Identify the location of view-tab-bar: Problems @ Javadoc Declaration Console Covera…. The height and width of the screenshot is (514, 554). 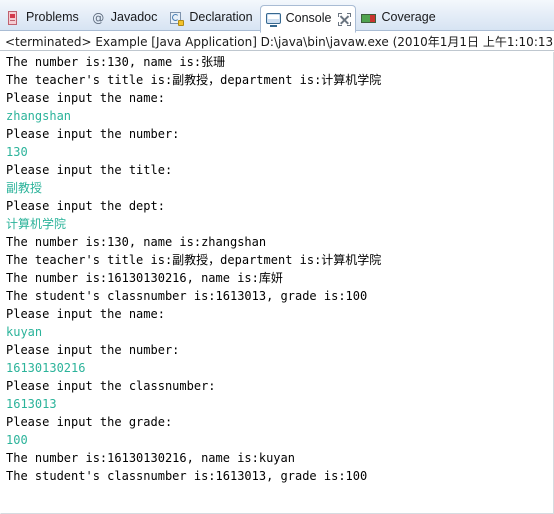
(277, 16).